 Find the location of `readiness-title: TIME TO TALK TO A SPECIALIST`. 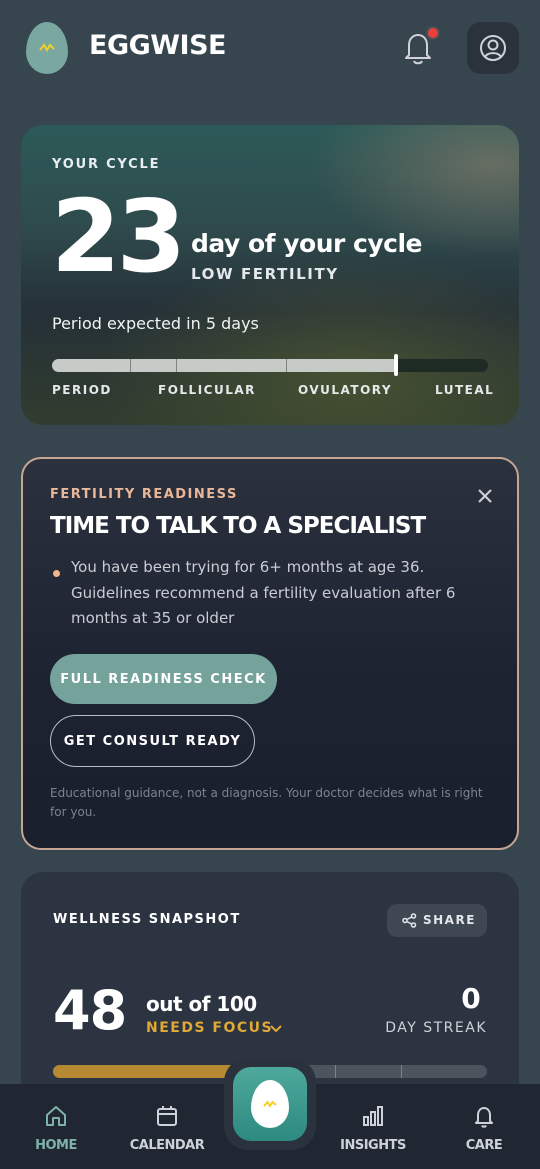

readiness-title: TIME TO TALK TO A SPECIALIST is located at coordinates (238, 526).